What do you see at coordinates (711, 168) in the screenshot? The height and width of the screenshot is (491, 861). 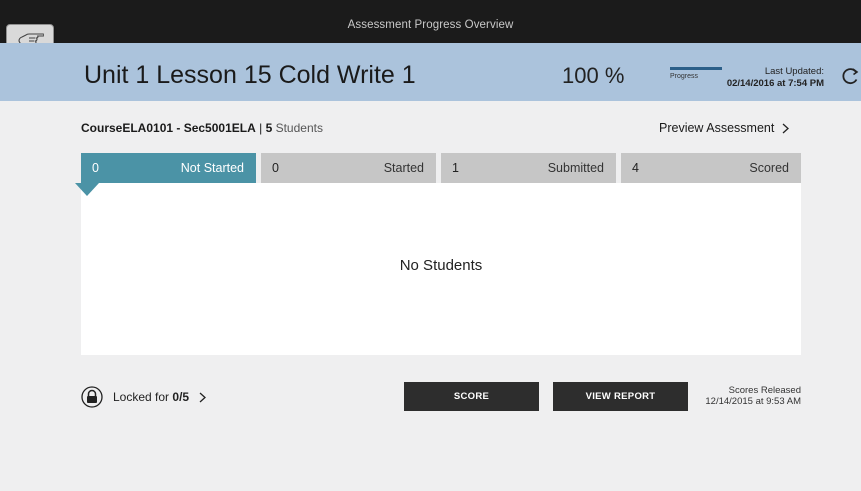 I see `tab-scored: 4 Scored` at bounding box center [711, 168].